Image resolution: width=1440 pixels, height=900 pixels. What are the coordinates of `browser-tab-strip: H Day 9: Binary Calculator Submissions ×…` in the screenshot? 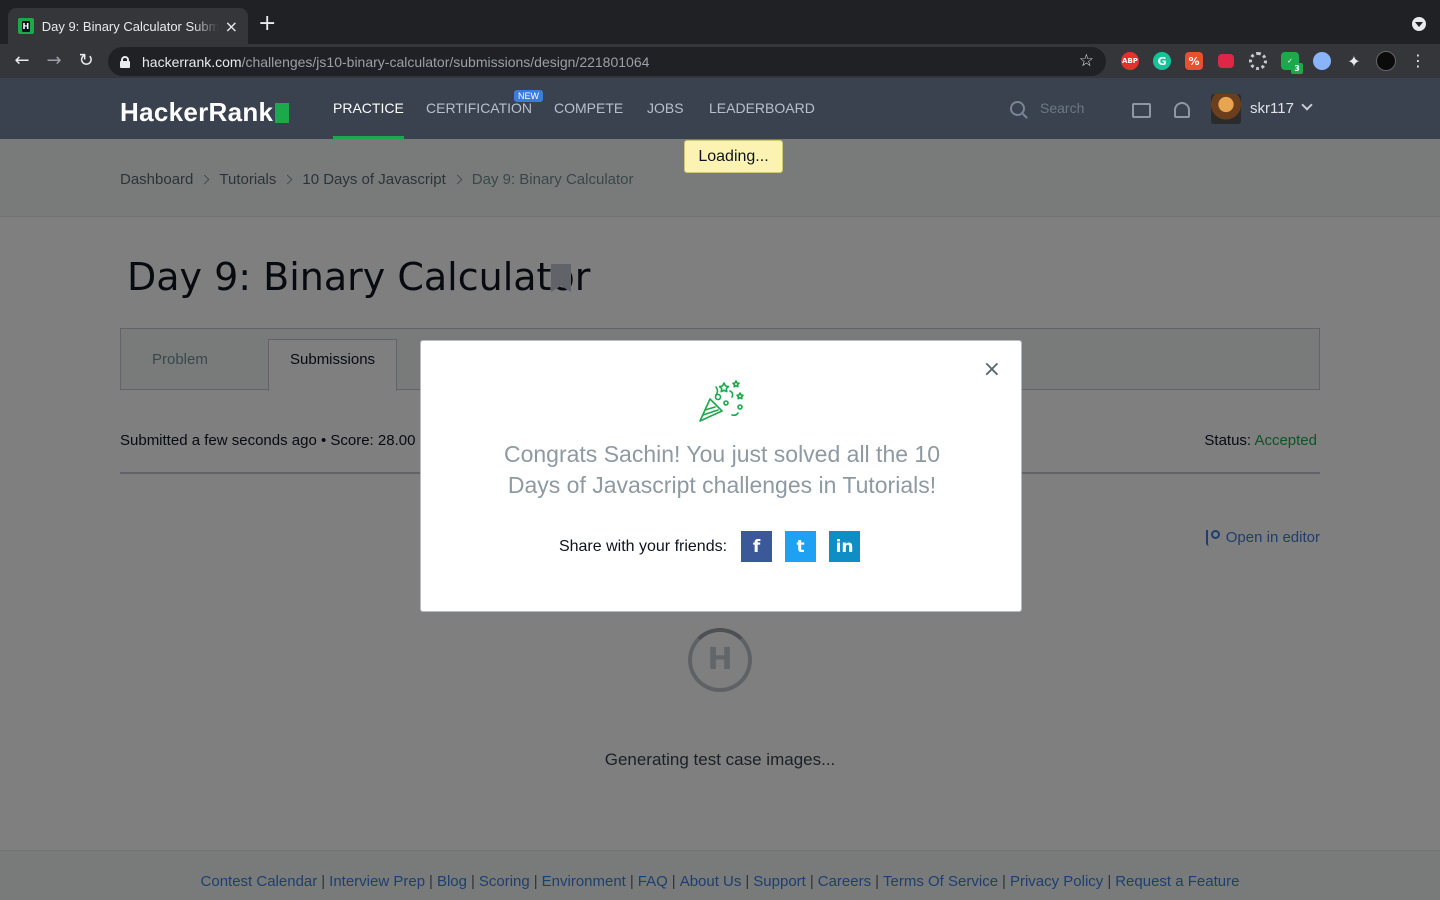 It's located at (720, 22).